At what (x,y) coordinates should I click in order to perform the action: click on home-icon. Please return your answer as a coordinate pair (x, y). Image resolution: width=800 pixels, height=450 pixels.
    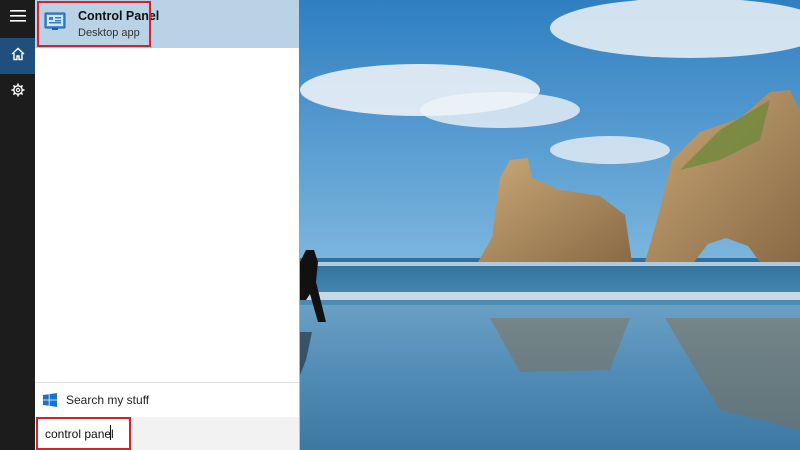
    Looking at the image, I should click on (18, 56).